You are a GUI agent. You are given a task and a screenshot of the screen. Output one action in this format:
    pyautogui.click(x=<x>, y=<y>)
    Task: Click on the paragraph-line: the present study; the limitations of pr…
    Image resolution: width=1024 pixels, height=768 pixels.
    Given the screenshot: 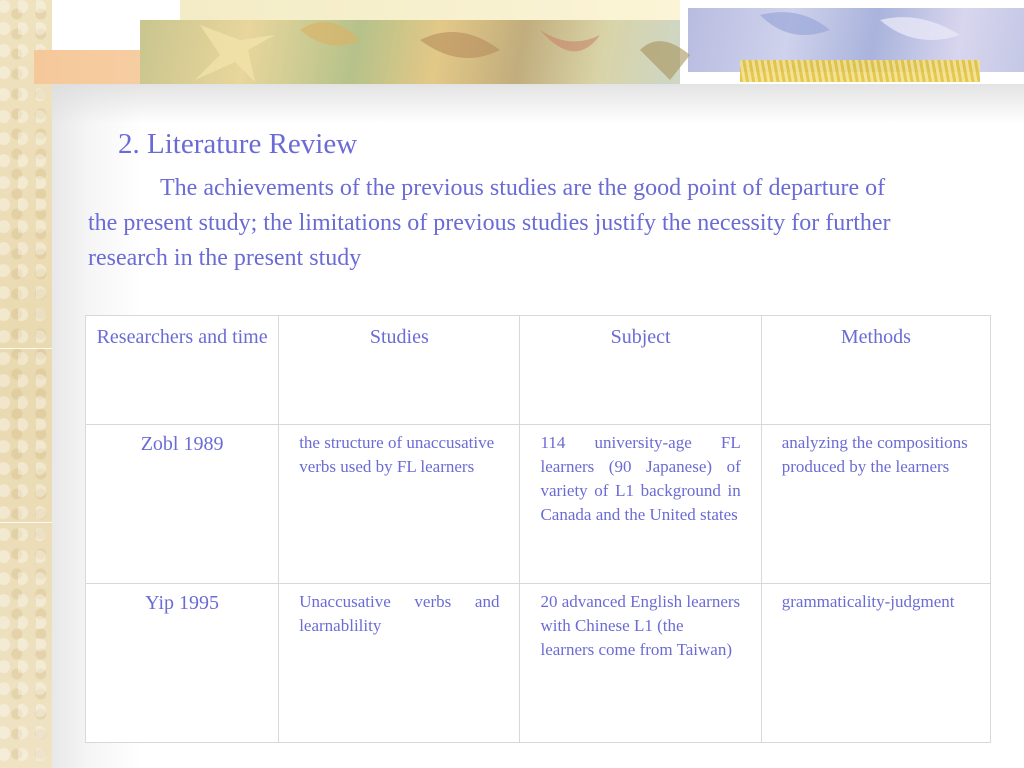 What is the action you would take?
    pyautogui.click(x=489, y=223)
    